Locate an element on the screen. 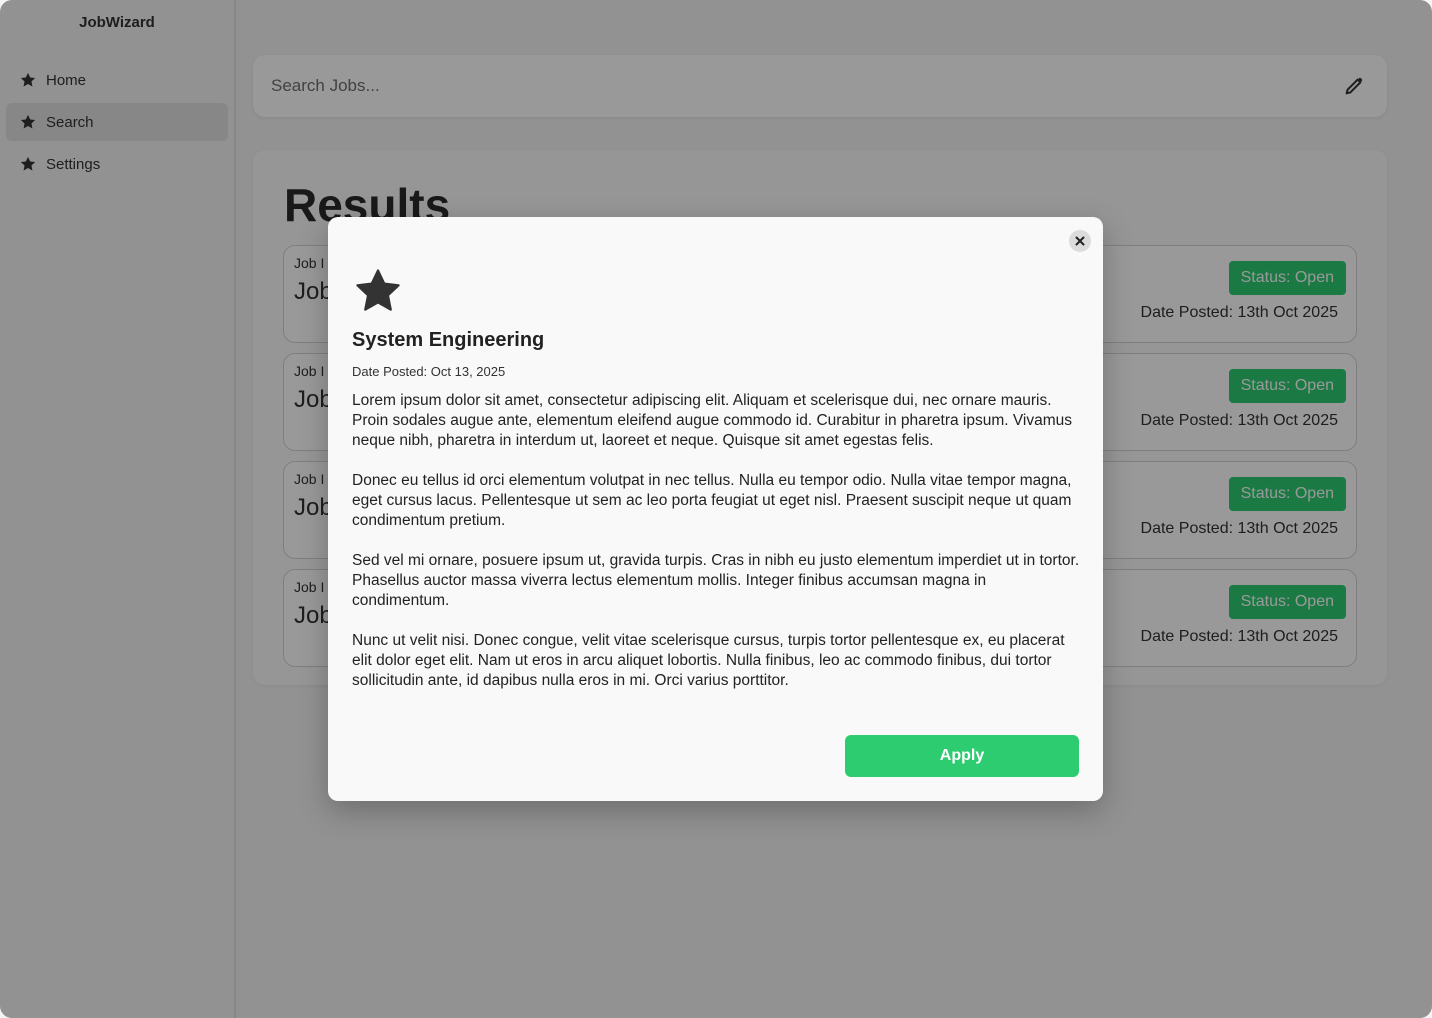  star-icon is located at coordinates (378, 290).